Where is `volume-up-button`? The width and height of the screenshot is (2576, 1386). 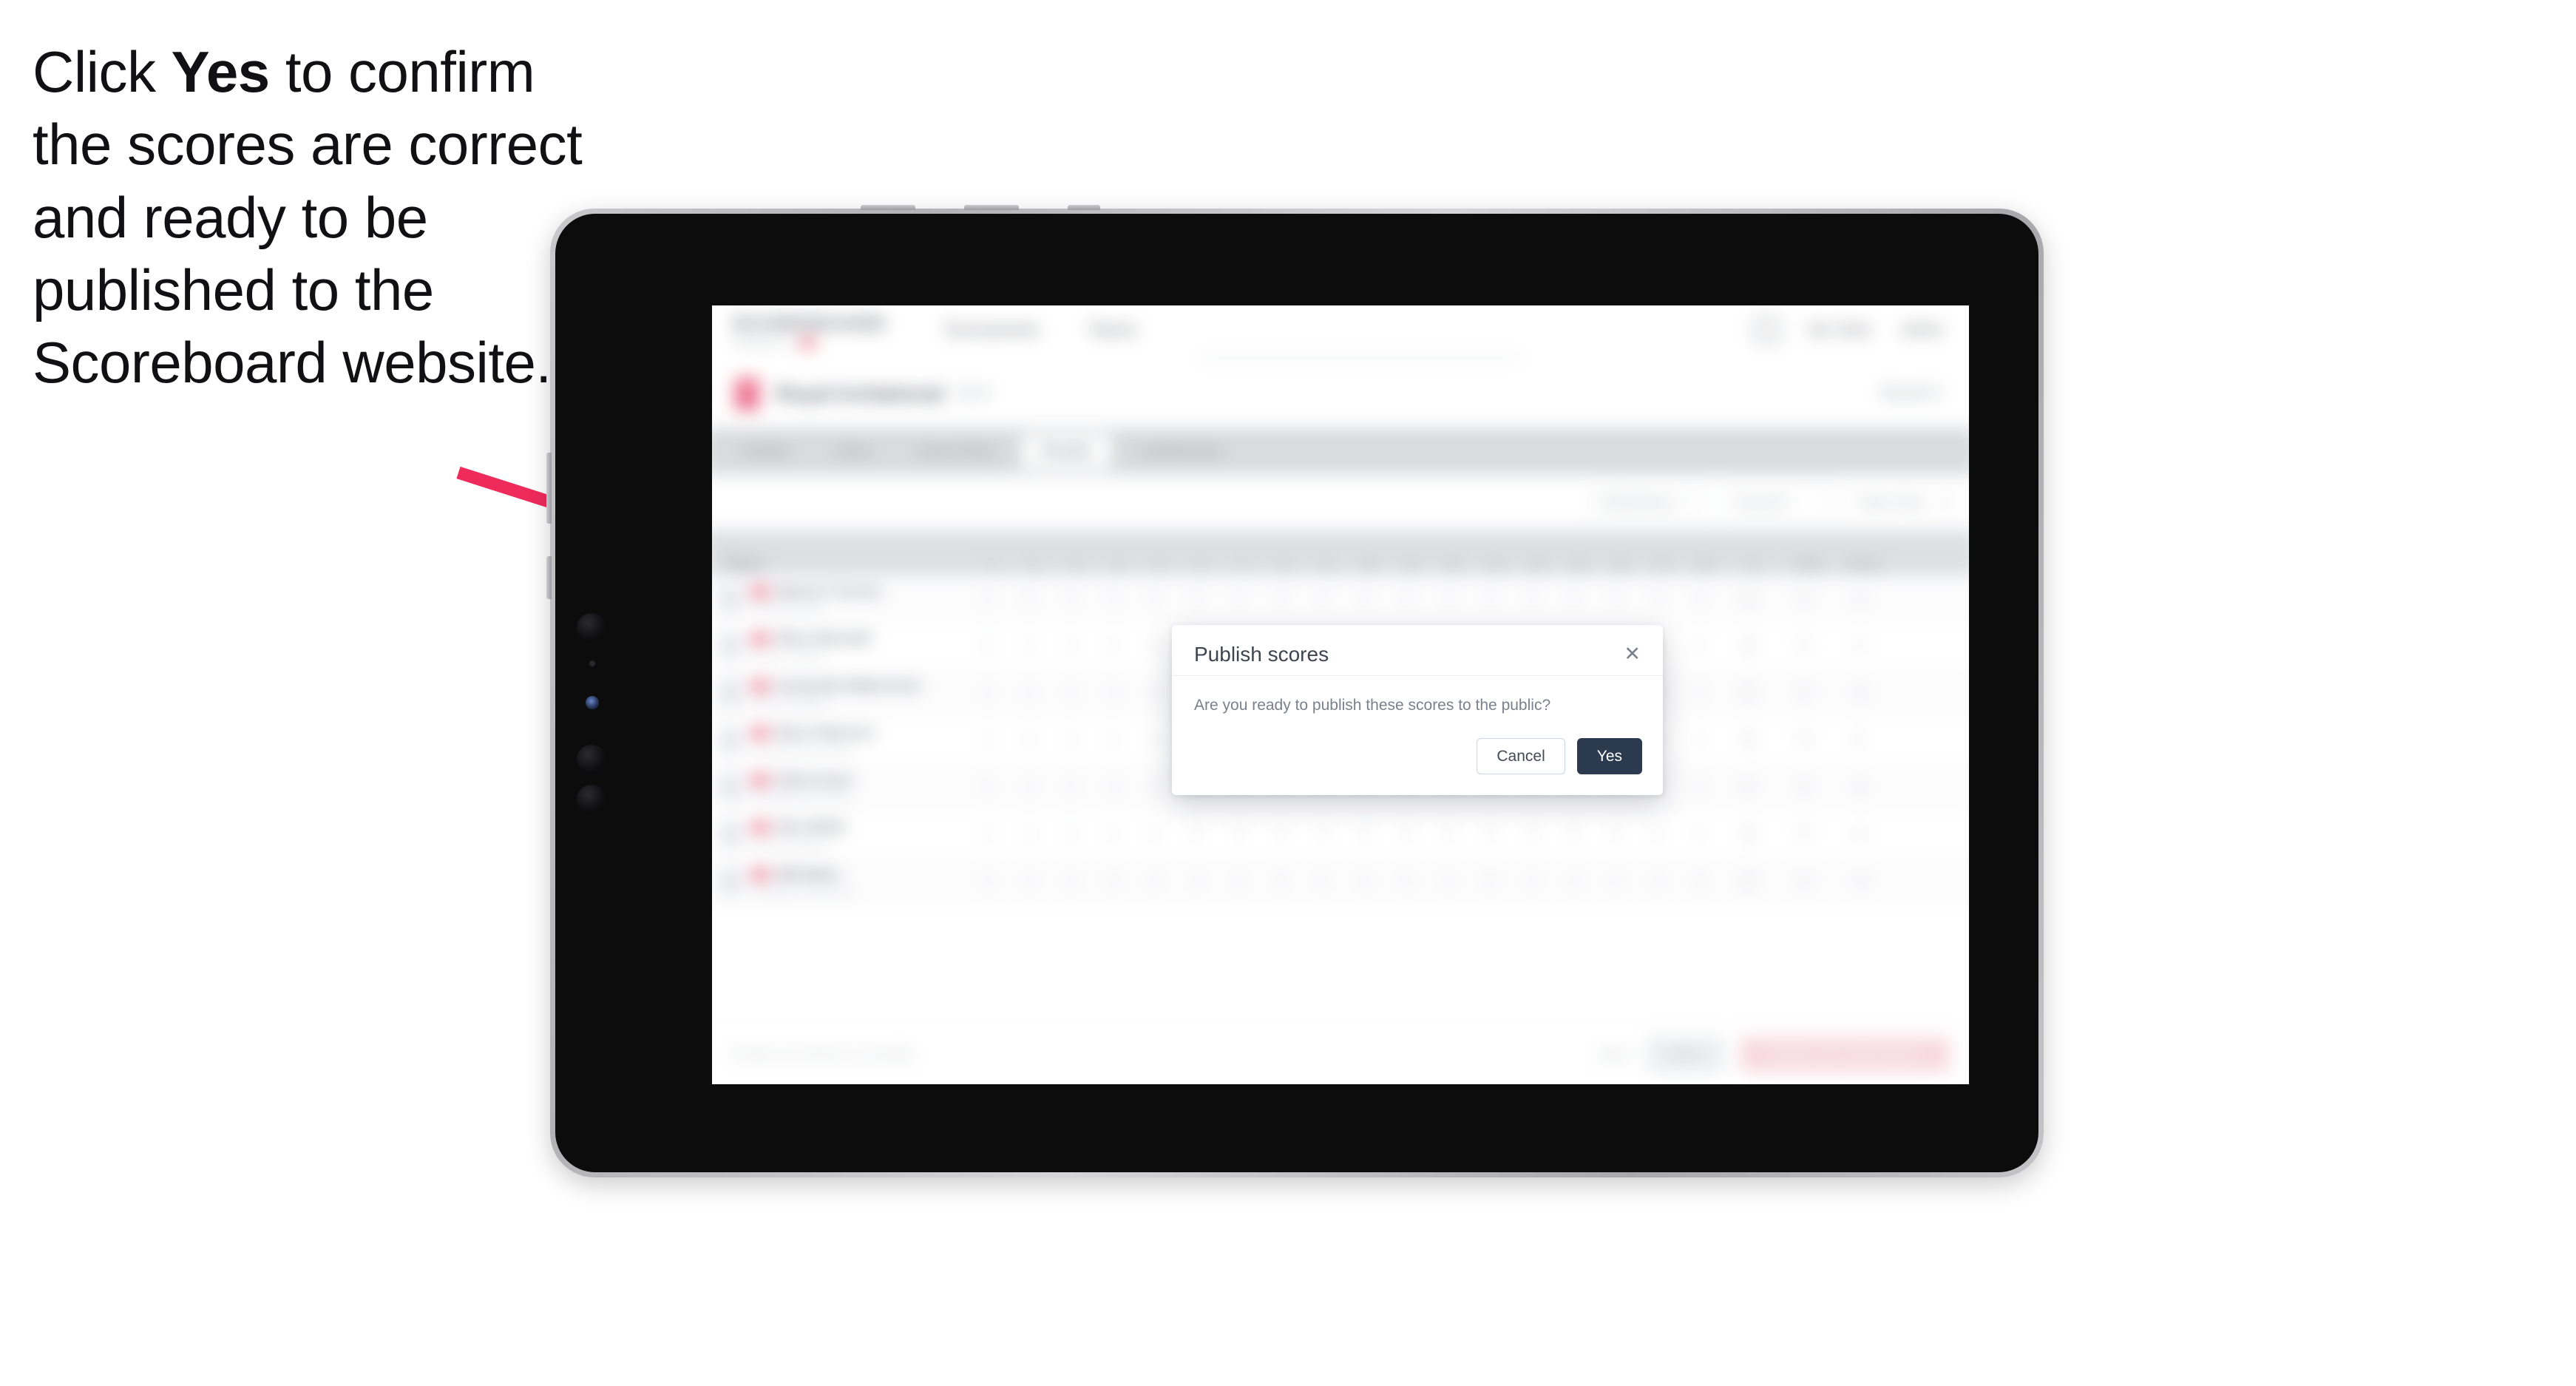
volume-up-button is located at coordinates (888, 207).